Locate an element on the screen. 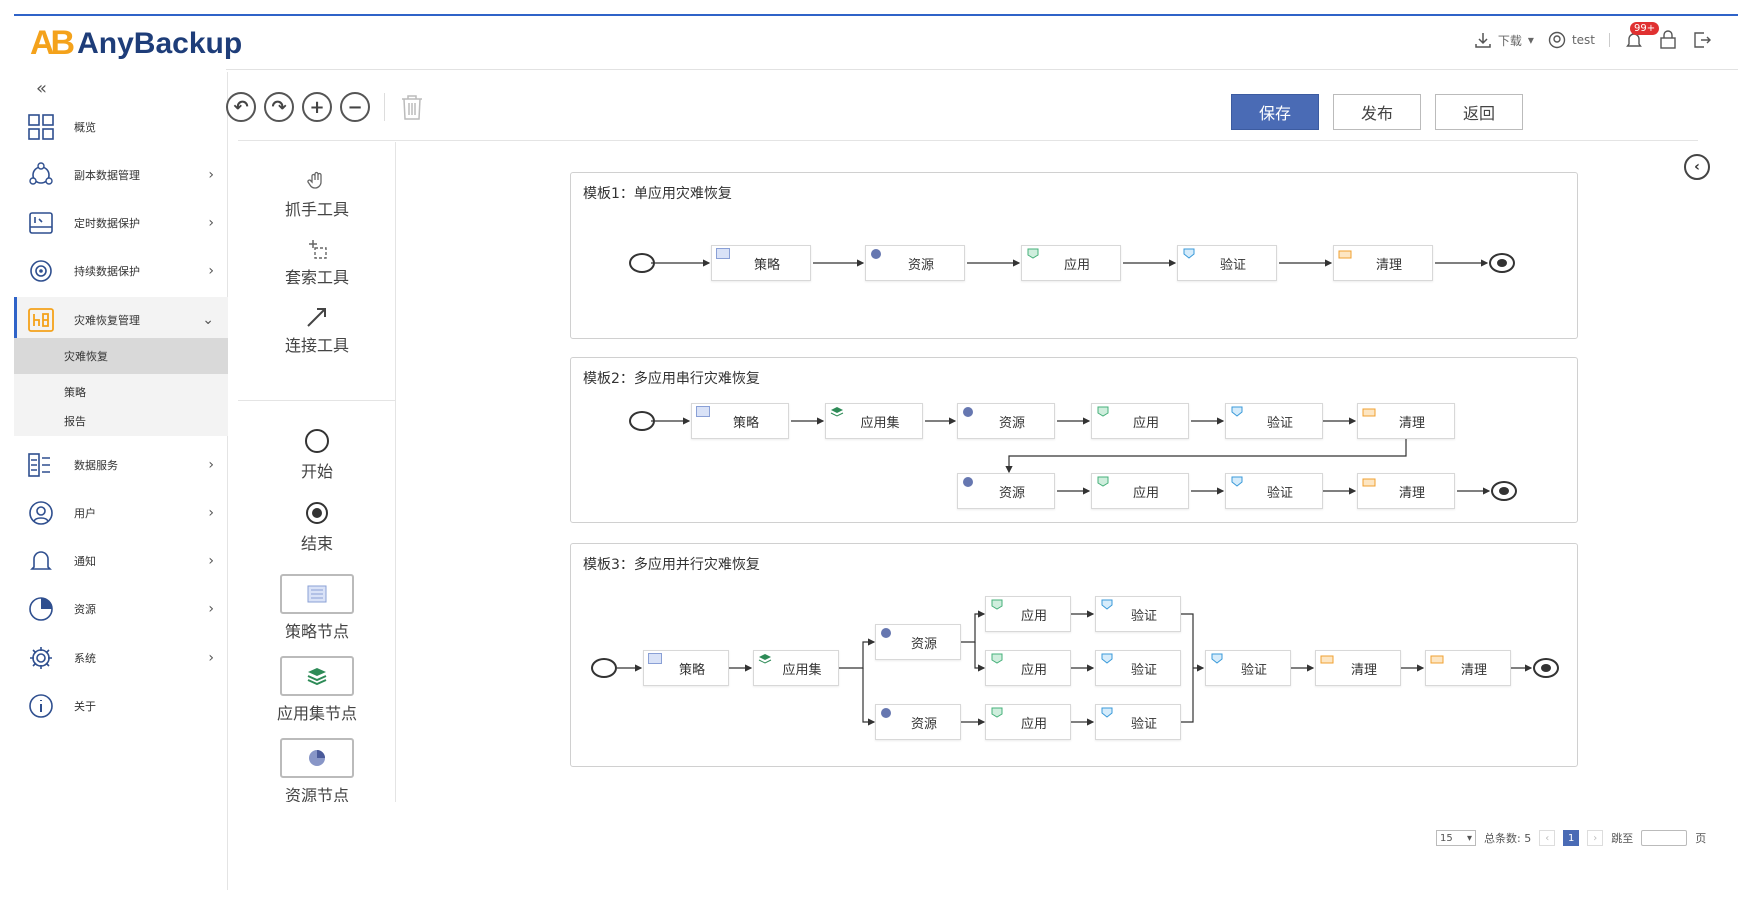 This screenshot has width=1753, height=897. sidebar-subitem-disaster-recovery: 灾难恢复 is located at coordinates (121, 356).